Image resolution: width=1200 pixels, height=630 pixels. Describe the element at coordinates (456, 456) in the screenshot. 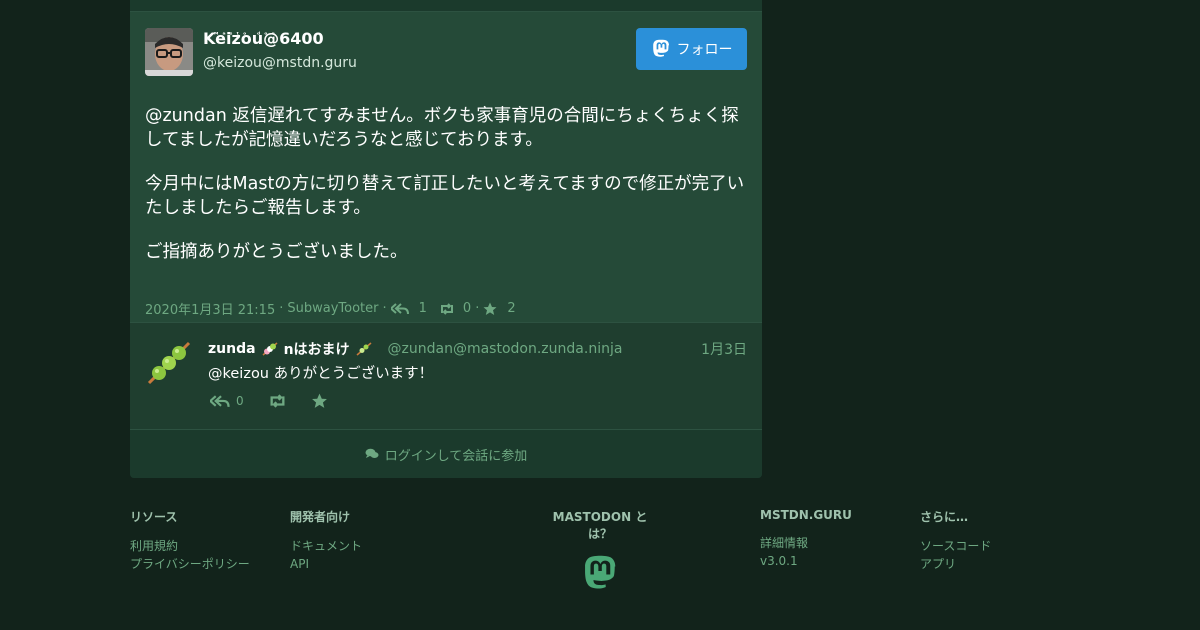

I see `login-prompt-text: ログインして会話に参加` at that location.